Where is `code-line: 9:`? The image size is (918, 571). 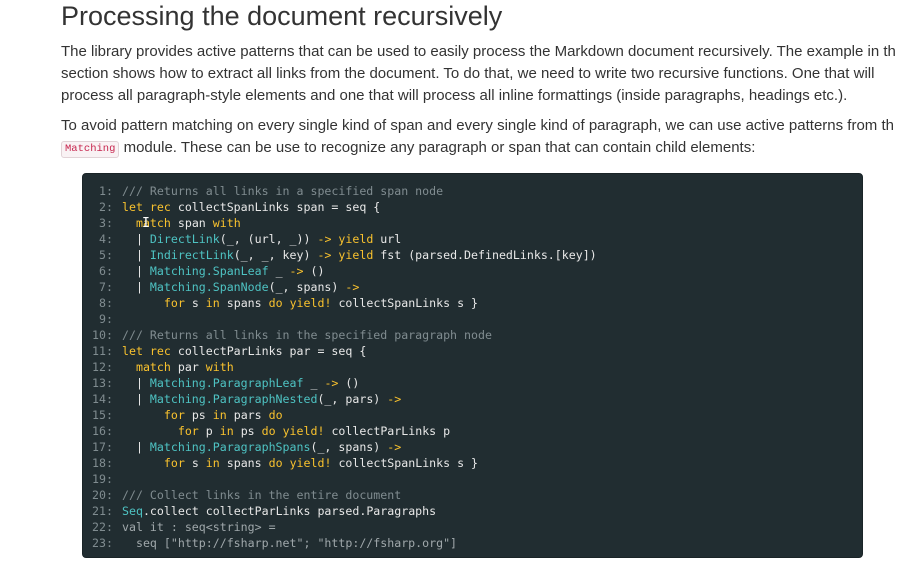
code-line: 9: is located at coordinates (472, 319).